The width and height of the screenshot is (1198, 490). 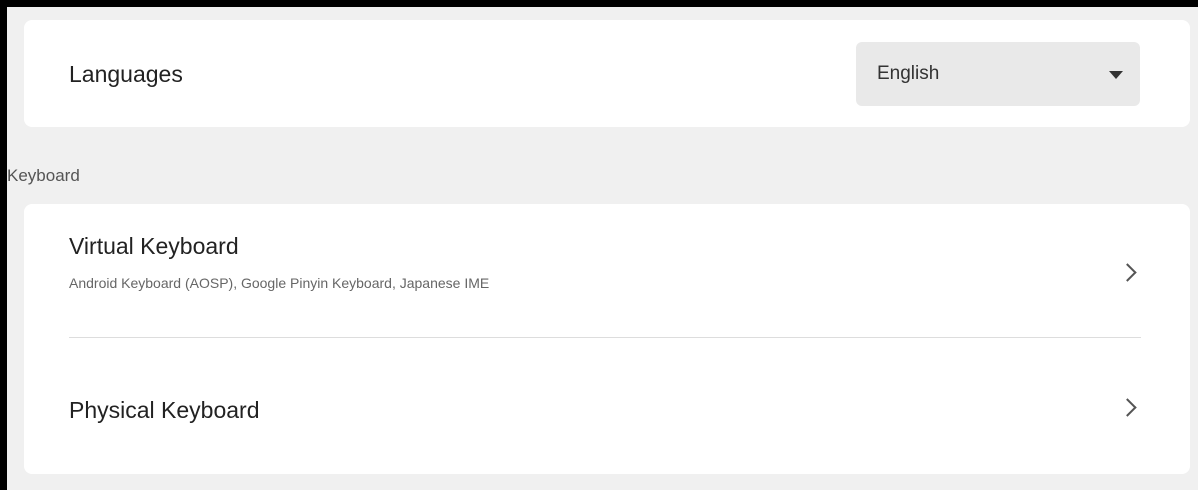 What do you see at coordinates (1116, 75) in the screenshot?
I see `caret-down-icon` at bounding box center [1116, 75].